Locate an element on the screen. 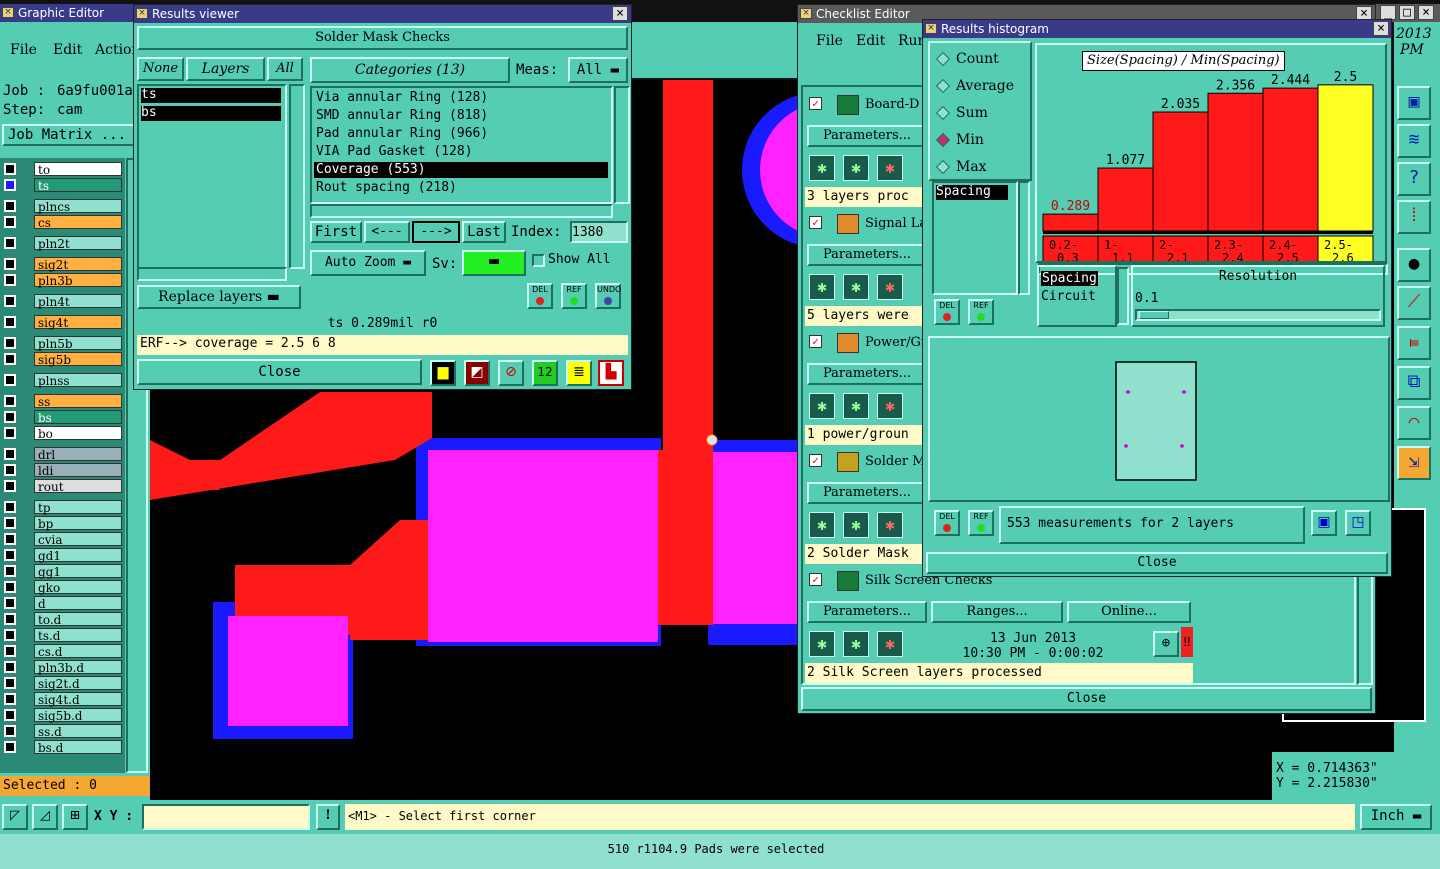 The height and width of the screenshot is (869, 1440). resolution-slider is located at coordinates (1258, 315).